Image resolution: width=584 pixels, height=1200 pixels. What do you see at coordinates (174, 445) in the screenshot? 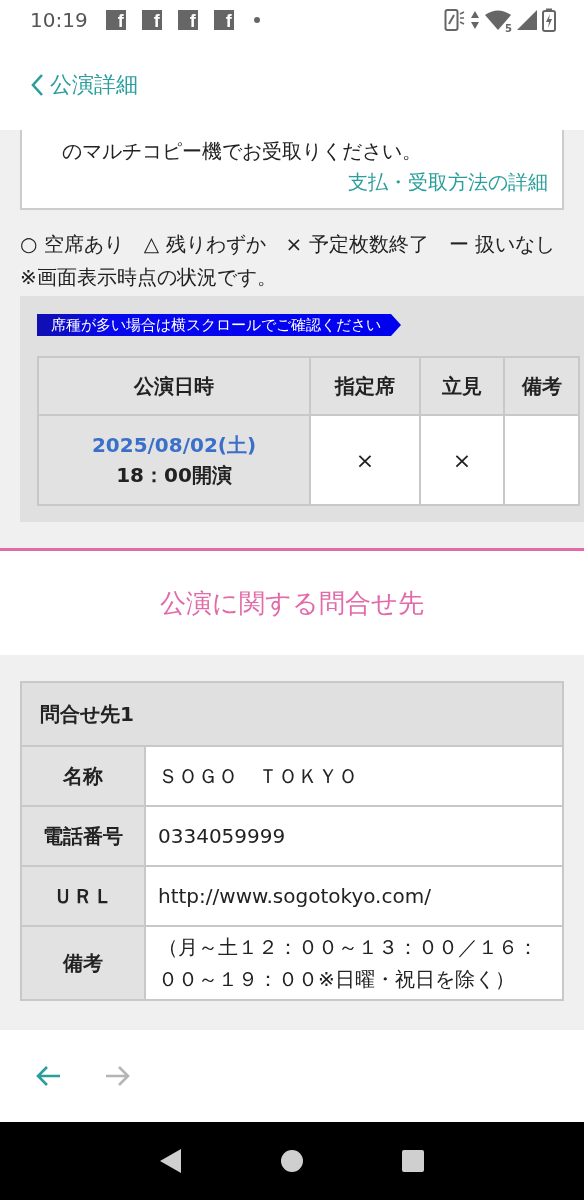
I see `date-link: 2025/08/02(土)` at bounding box center [174, 445].